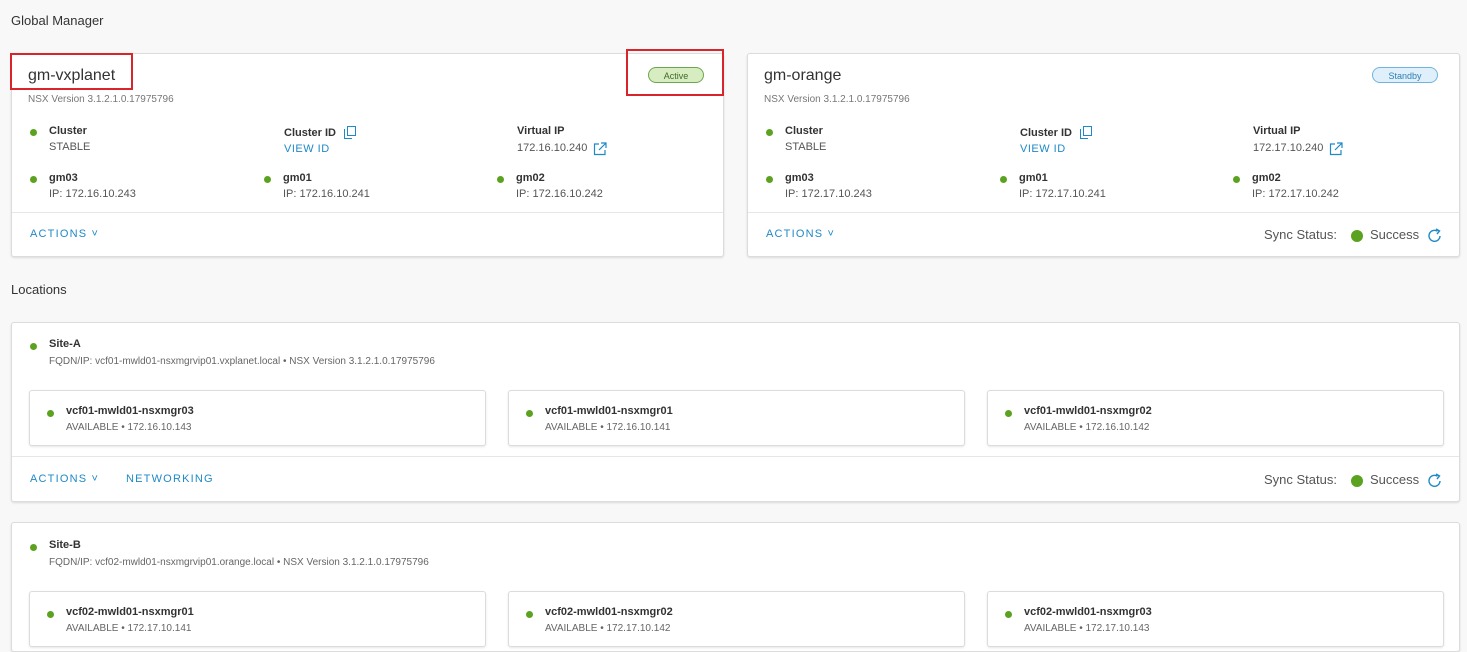 Image resolution: width=1467 pixels, height=652 pixels. What do you see at coordinates (57, 20) in the screenshot?
I see `global-manager-title: Global Manager` at bounding box center [57, 20].